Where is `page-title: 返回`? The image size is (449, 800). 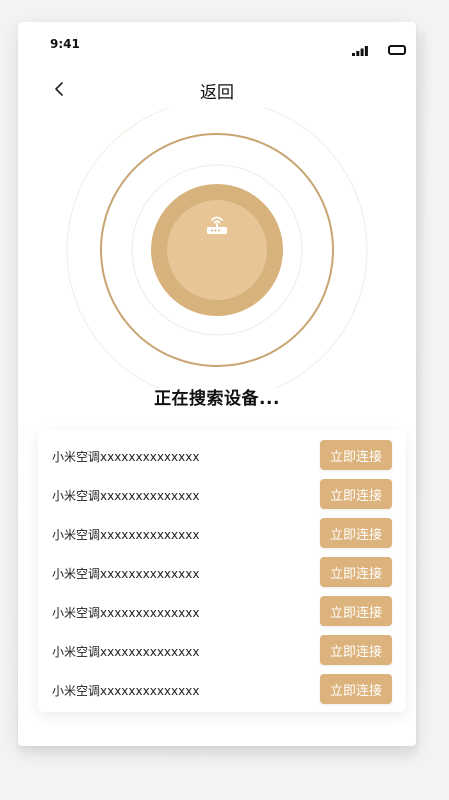
page-title: 返回 is located at coordinates (217, 93).